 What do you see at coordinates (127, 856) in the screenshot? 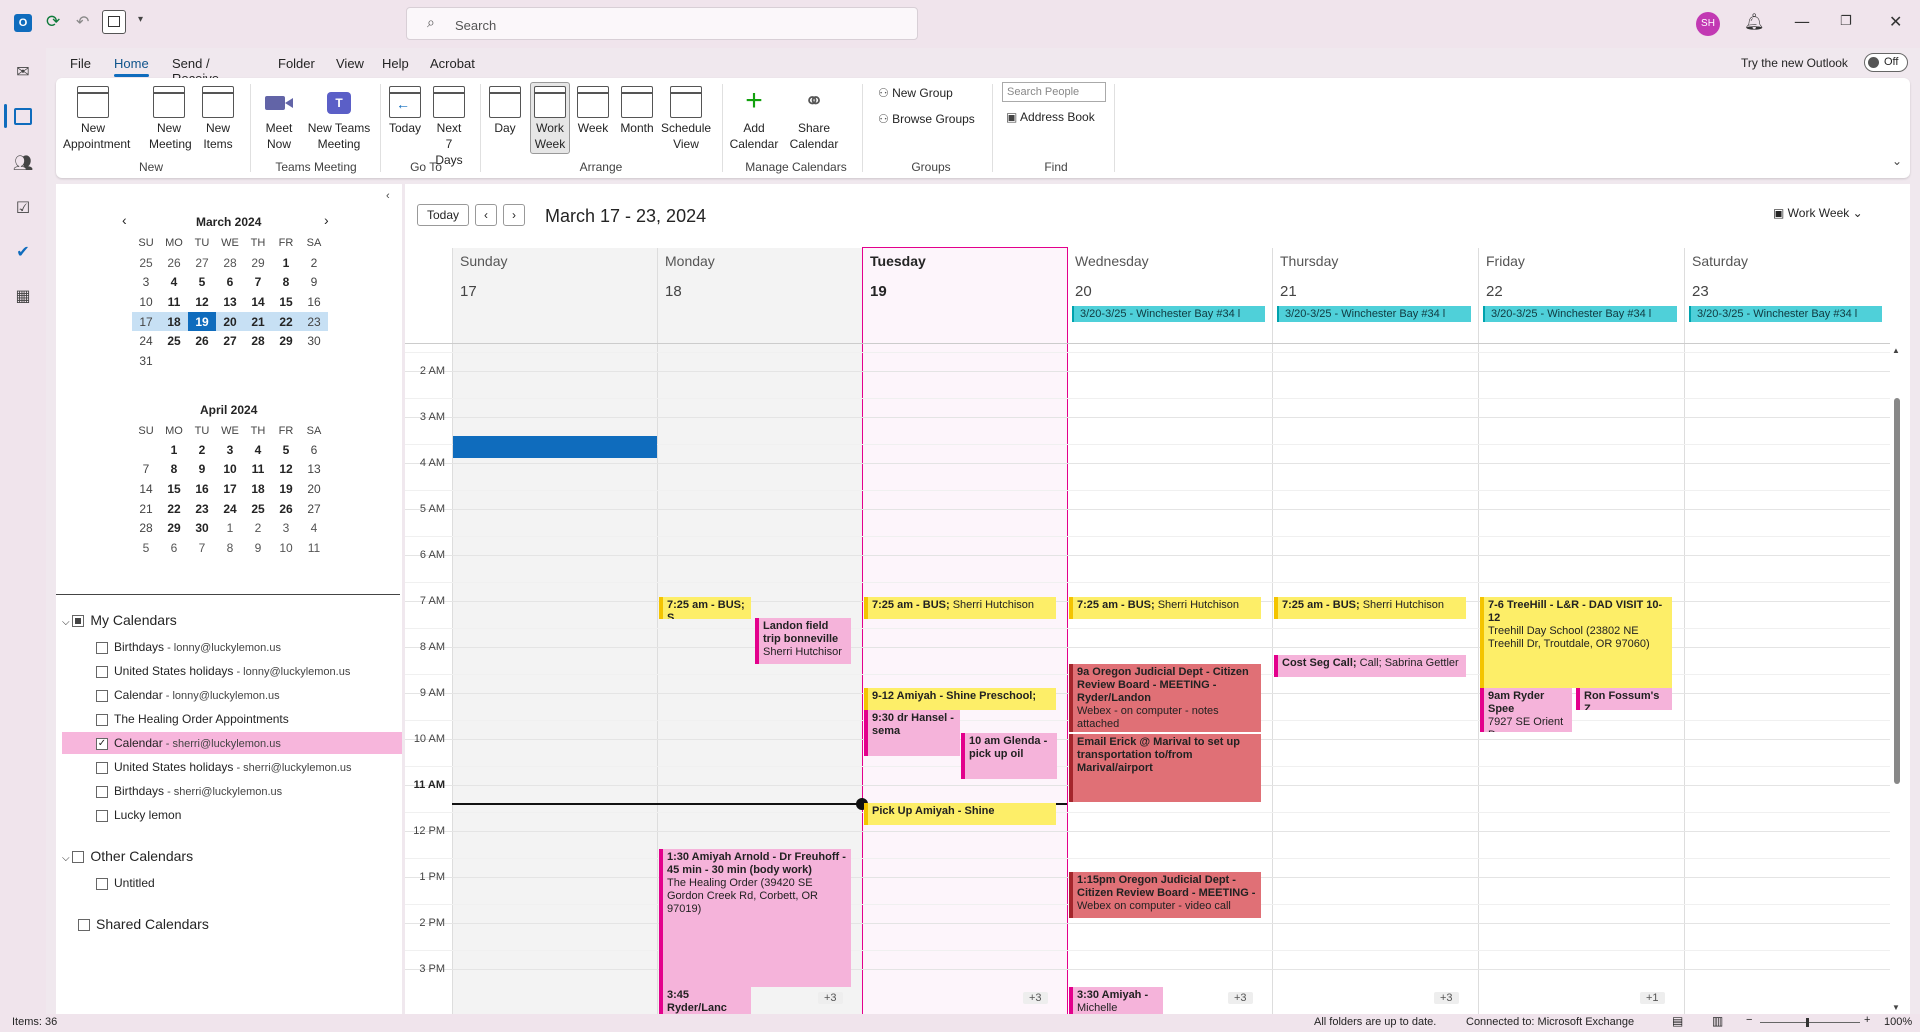
I see `other-calendars-header: ⌵ Other Calendars` at bounding box center [127, 856].